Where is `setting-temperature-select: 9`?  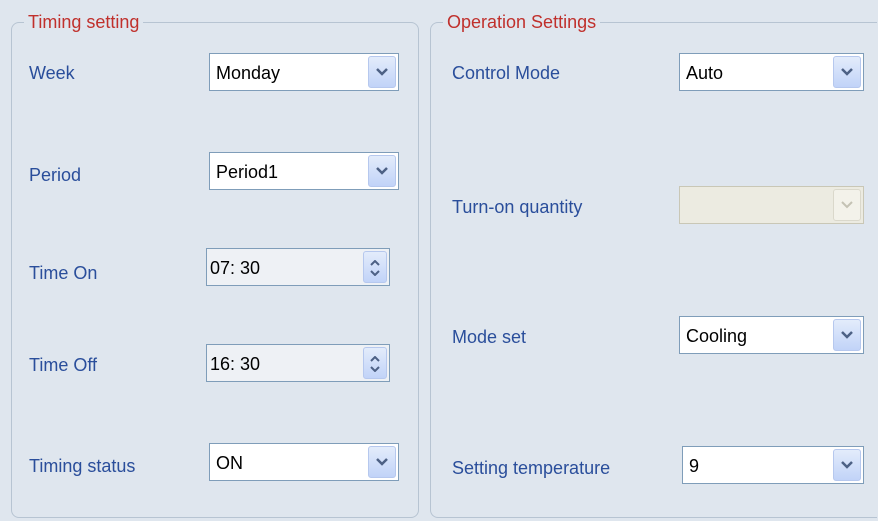
setting-temperature-select: 9 is located at coordinates (773, 465).